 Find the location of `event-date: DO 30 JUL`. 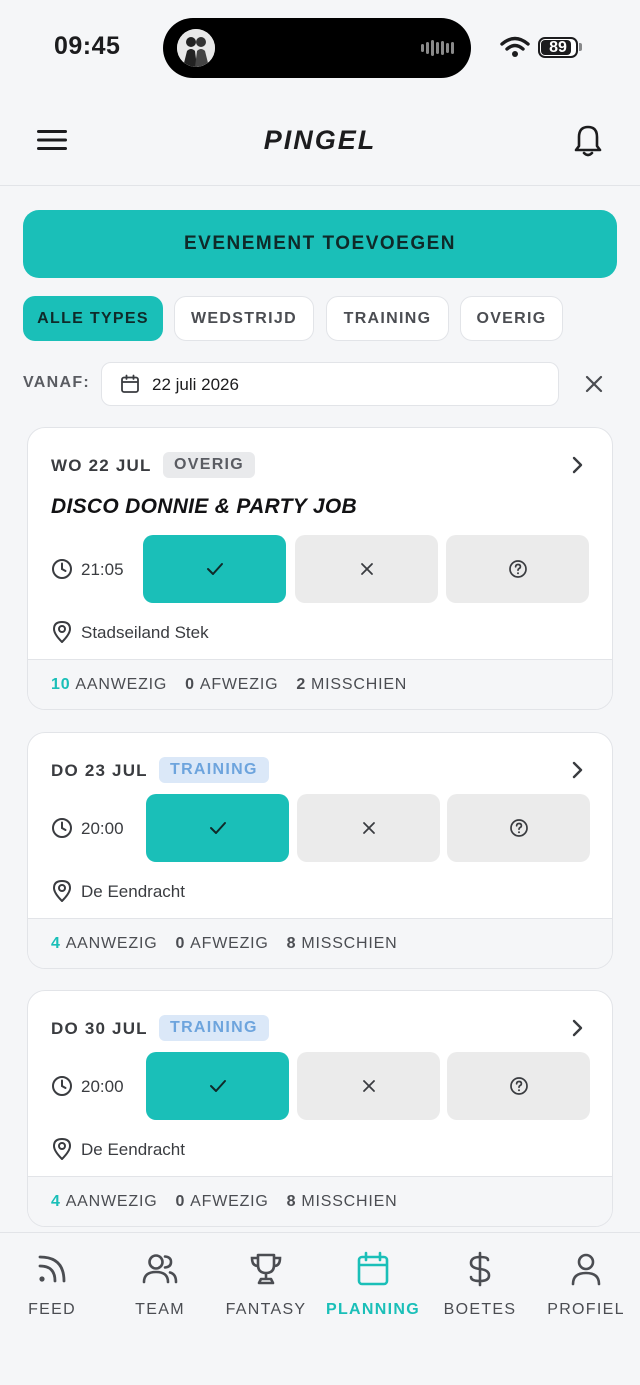

event-date: DO 30 JUL is located at coordinates (99, 1028).